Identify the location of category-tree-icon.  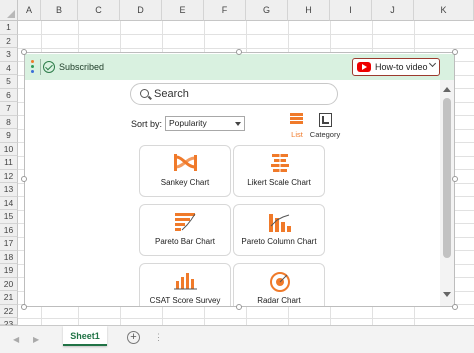
(325, 120).